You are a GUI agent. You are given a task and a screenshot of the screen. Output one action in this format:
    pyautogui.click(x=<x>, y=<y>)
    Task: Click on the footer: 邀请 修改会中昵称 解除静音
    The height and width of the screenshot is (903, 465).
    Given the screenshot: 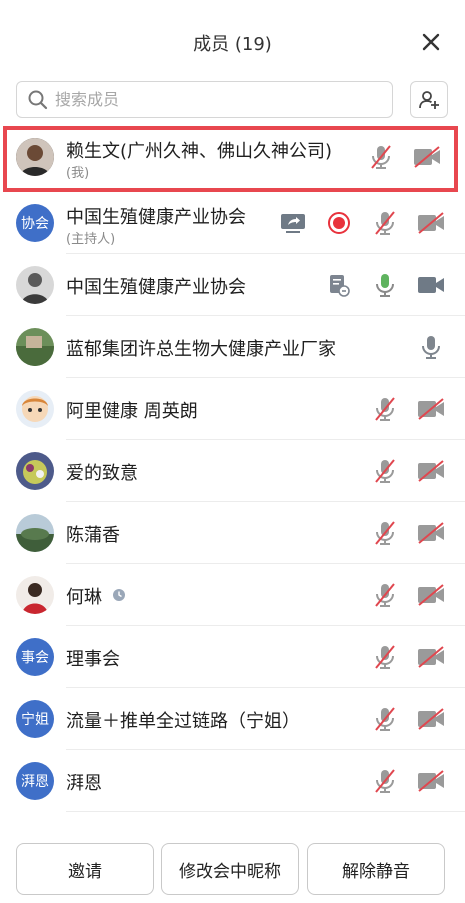 What is the action you would take?
    pyautogui.click(x=232, y=871)
    